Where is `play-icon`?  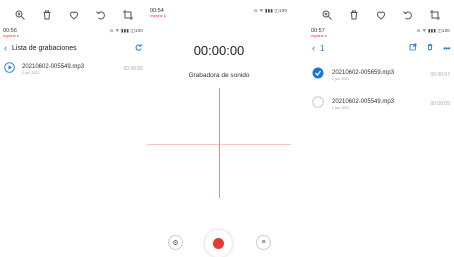 play-icon is located at coordinates (9, 69).